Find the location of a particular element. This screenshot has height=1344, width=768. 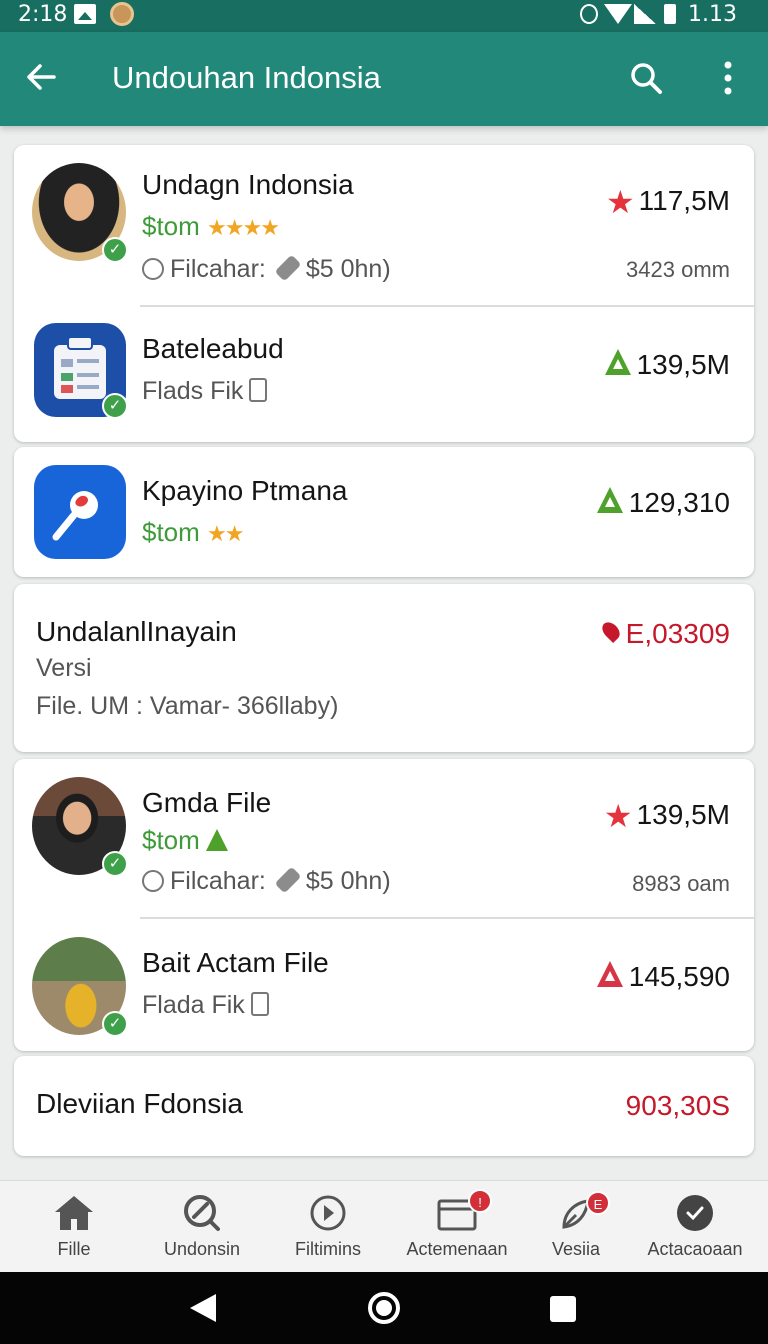

item-value: 145,590 is located at coordinates (663, 977).